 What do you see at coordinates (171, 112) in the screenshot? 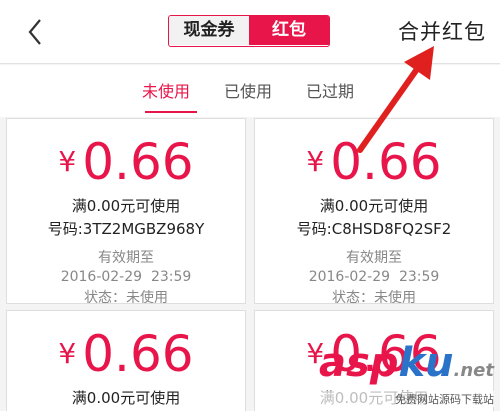
I see `active-tab-indicator` at bounding box center [171, 112].